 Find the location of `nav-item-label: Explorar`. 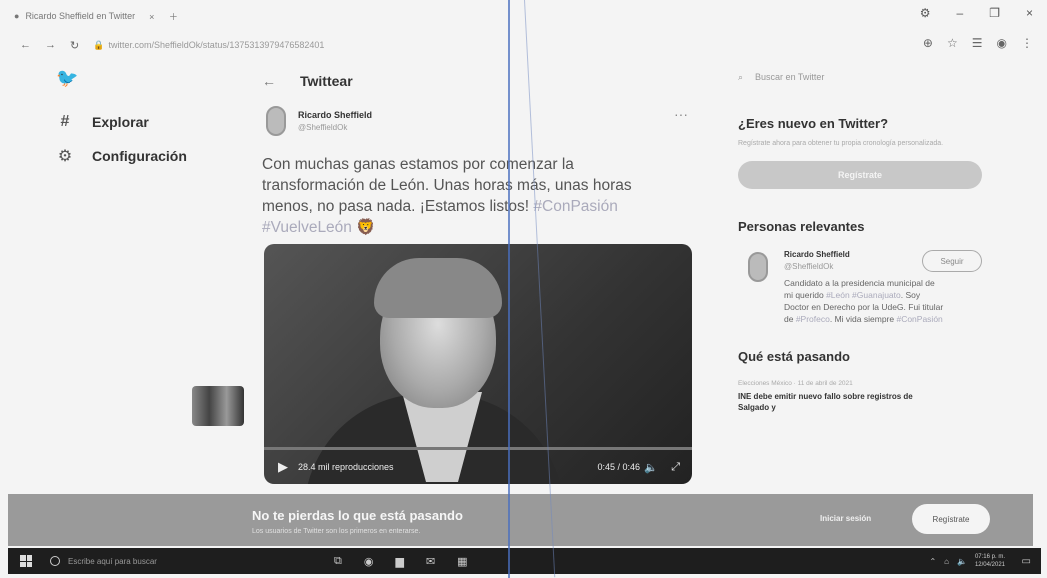

nav-item-label: Explorar is located at coordinates (120, 122).